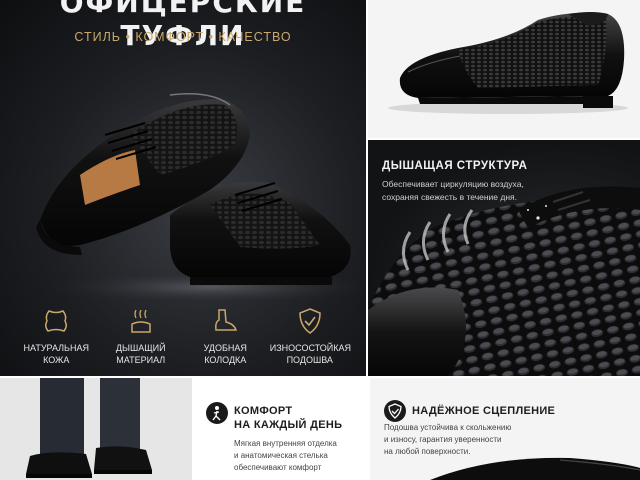  What do you see at coordinates (285, 443) in the screenshot?
I see `comfort-line1: Мягкая внутренняя отделка` at bounding box center [285, 443].